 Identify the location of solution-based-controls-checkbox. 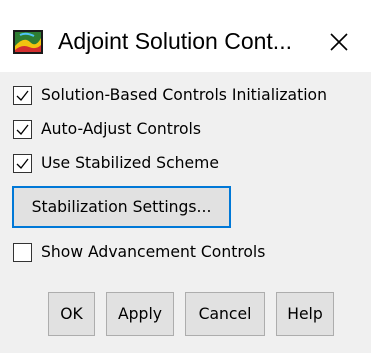
(22, 95).